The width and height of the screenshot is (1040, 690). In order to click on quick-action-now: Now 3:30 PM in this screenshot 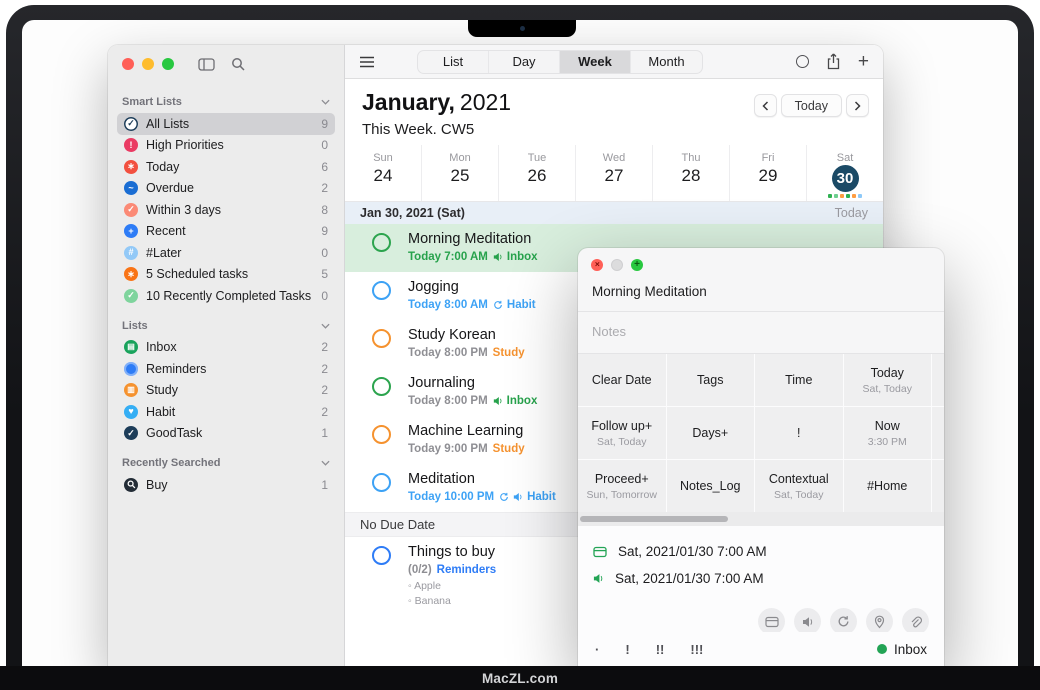, I will do `click(887, 433)`.